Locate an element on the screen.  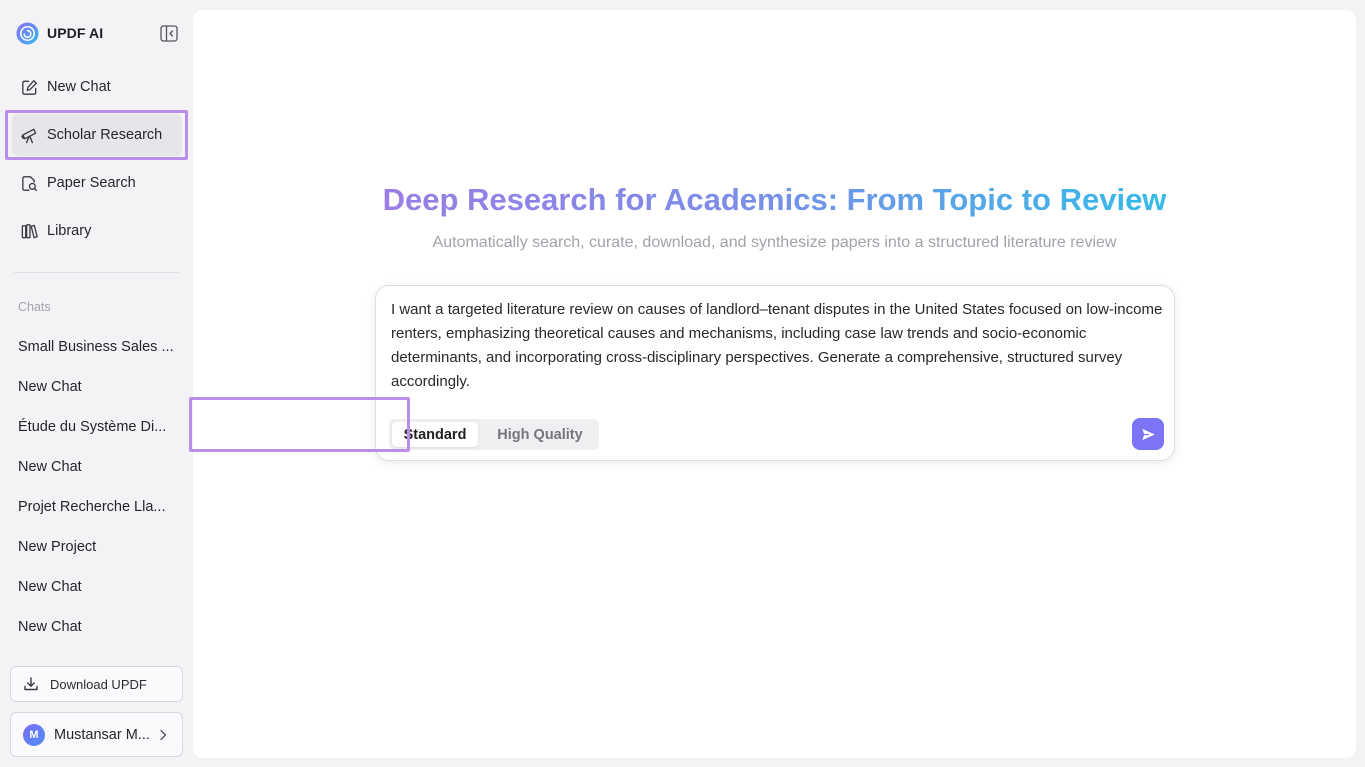
download-updf-label: Download UPDF is located at coordinates (98, 684).